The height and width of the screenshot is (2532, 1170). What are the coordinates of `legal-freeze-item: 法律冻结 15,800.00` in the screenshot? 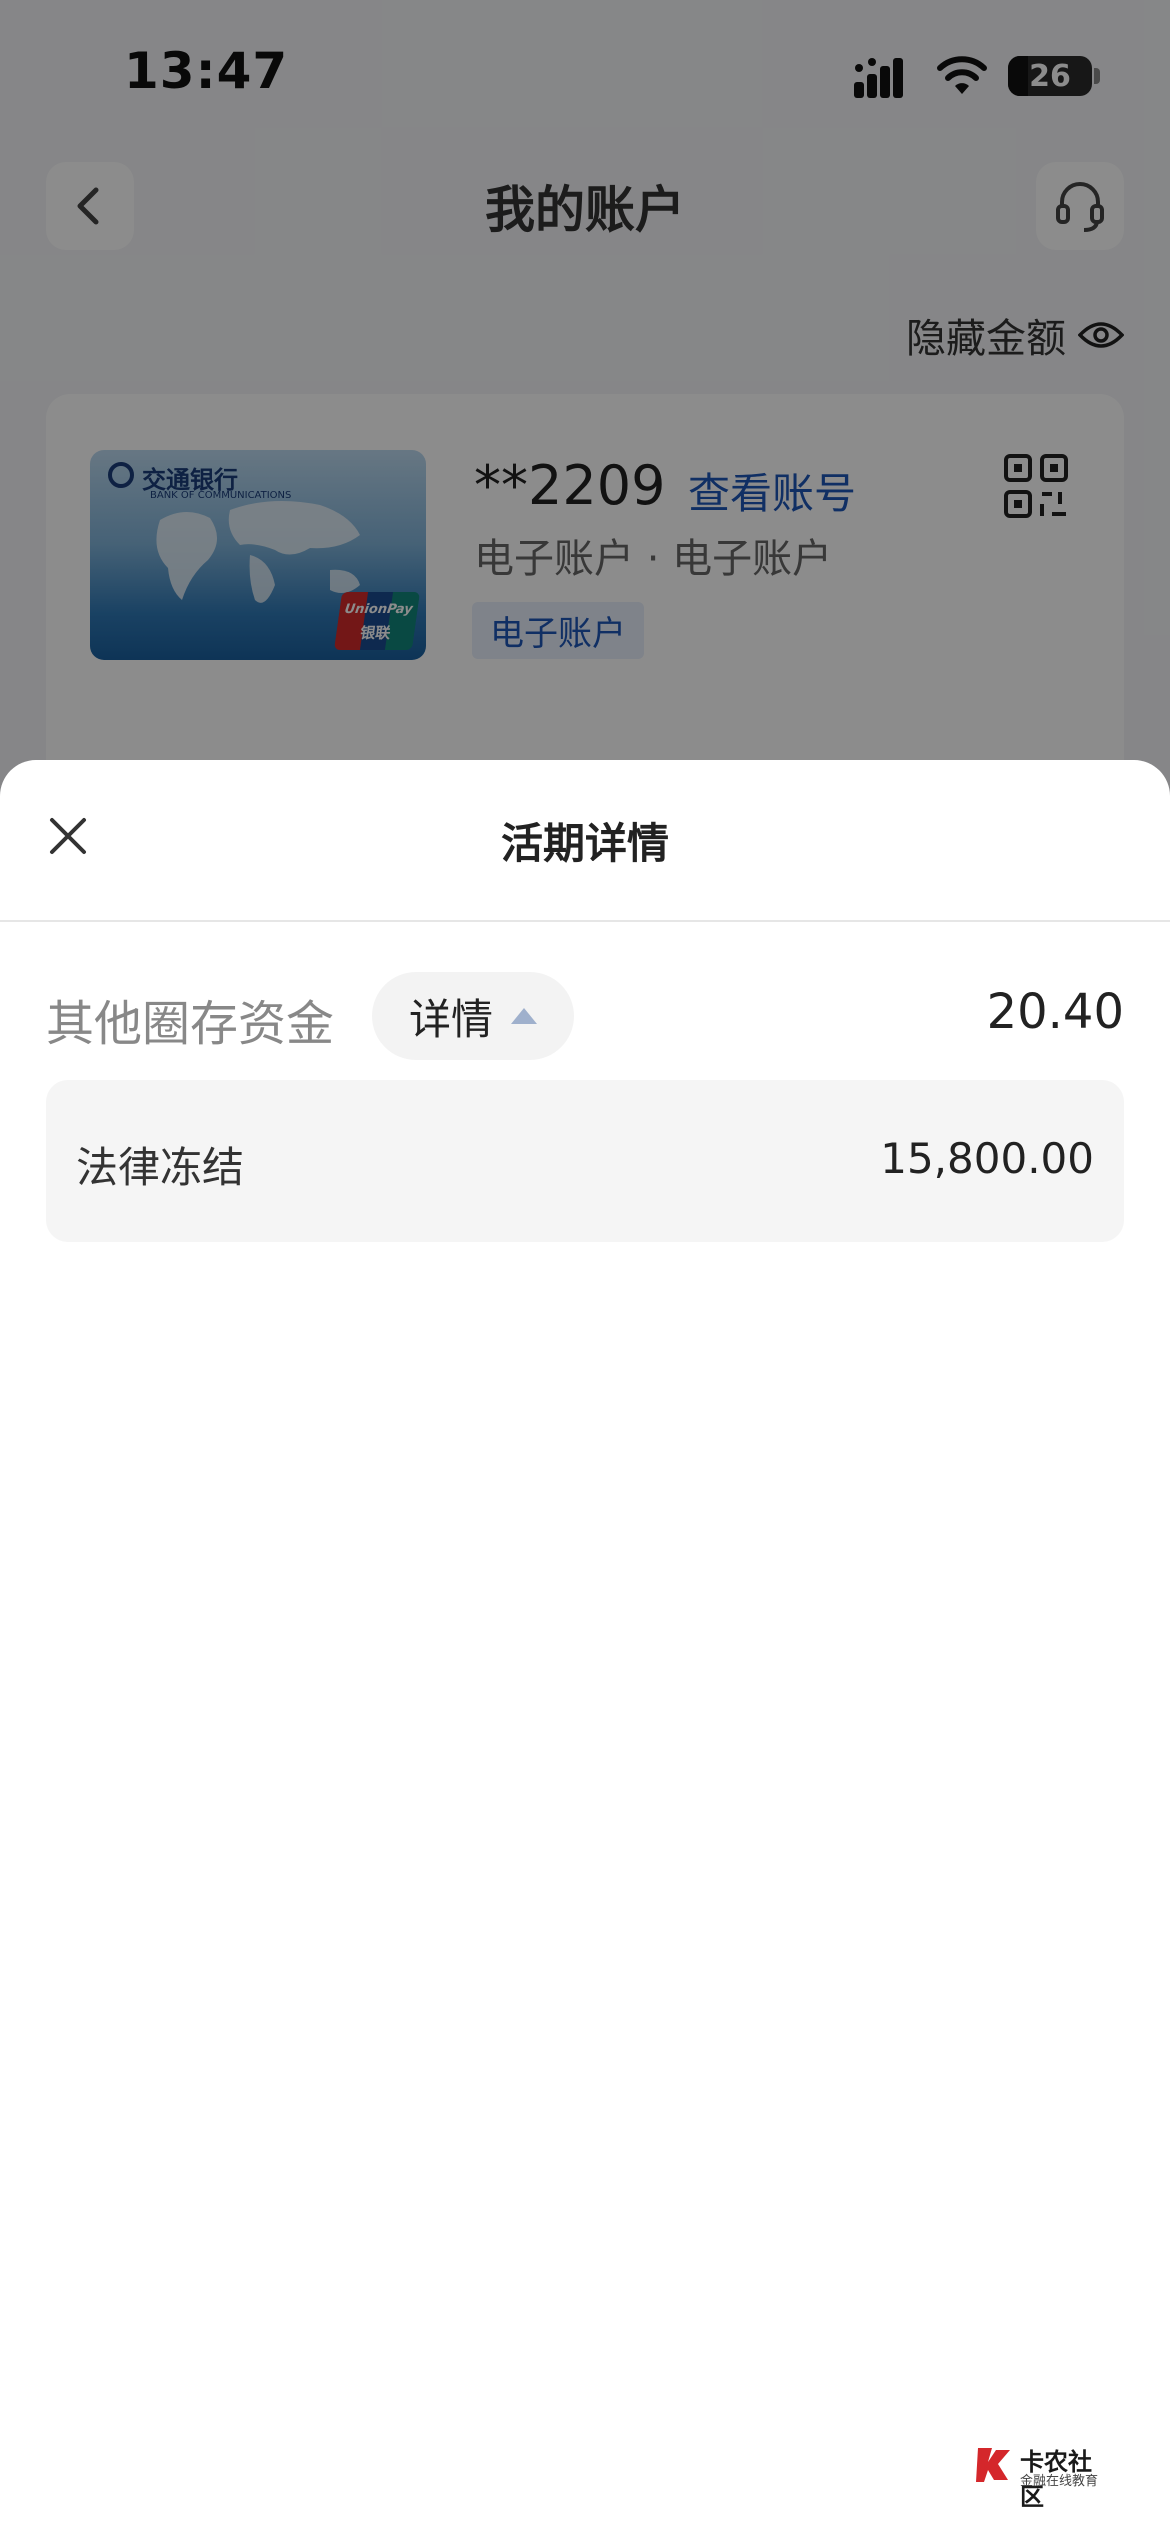 It's located at (585, 1161).